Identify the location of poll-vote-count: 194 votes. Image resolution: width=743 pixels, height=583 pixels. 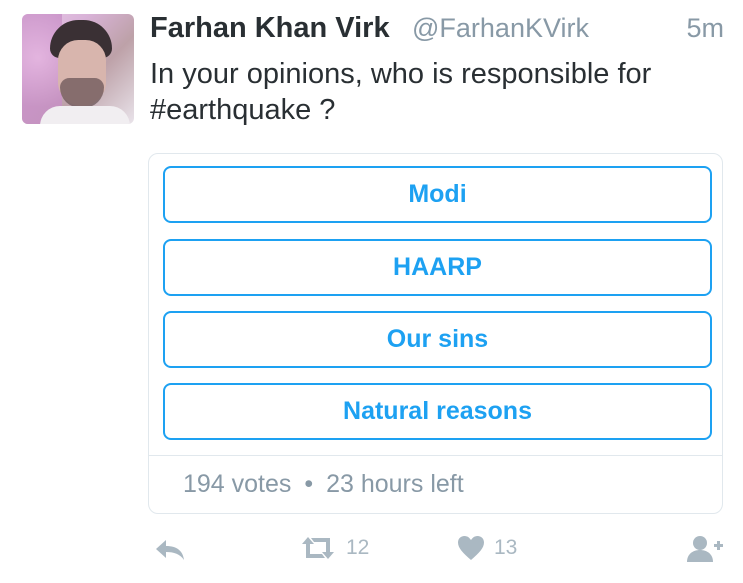
(237, 484).